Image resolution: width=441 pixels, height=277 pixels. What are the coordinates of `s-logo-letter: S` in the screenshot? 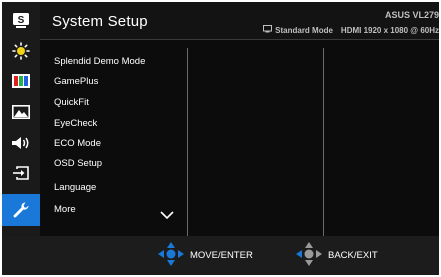 It's located at (21, 20).